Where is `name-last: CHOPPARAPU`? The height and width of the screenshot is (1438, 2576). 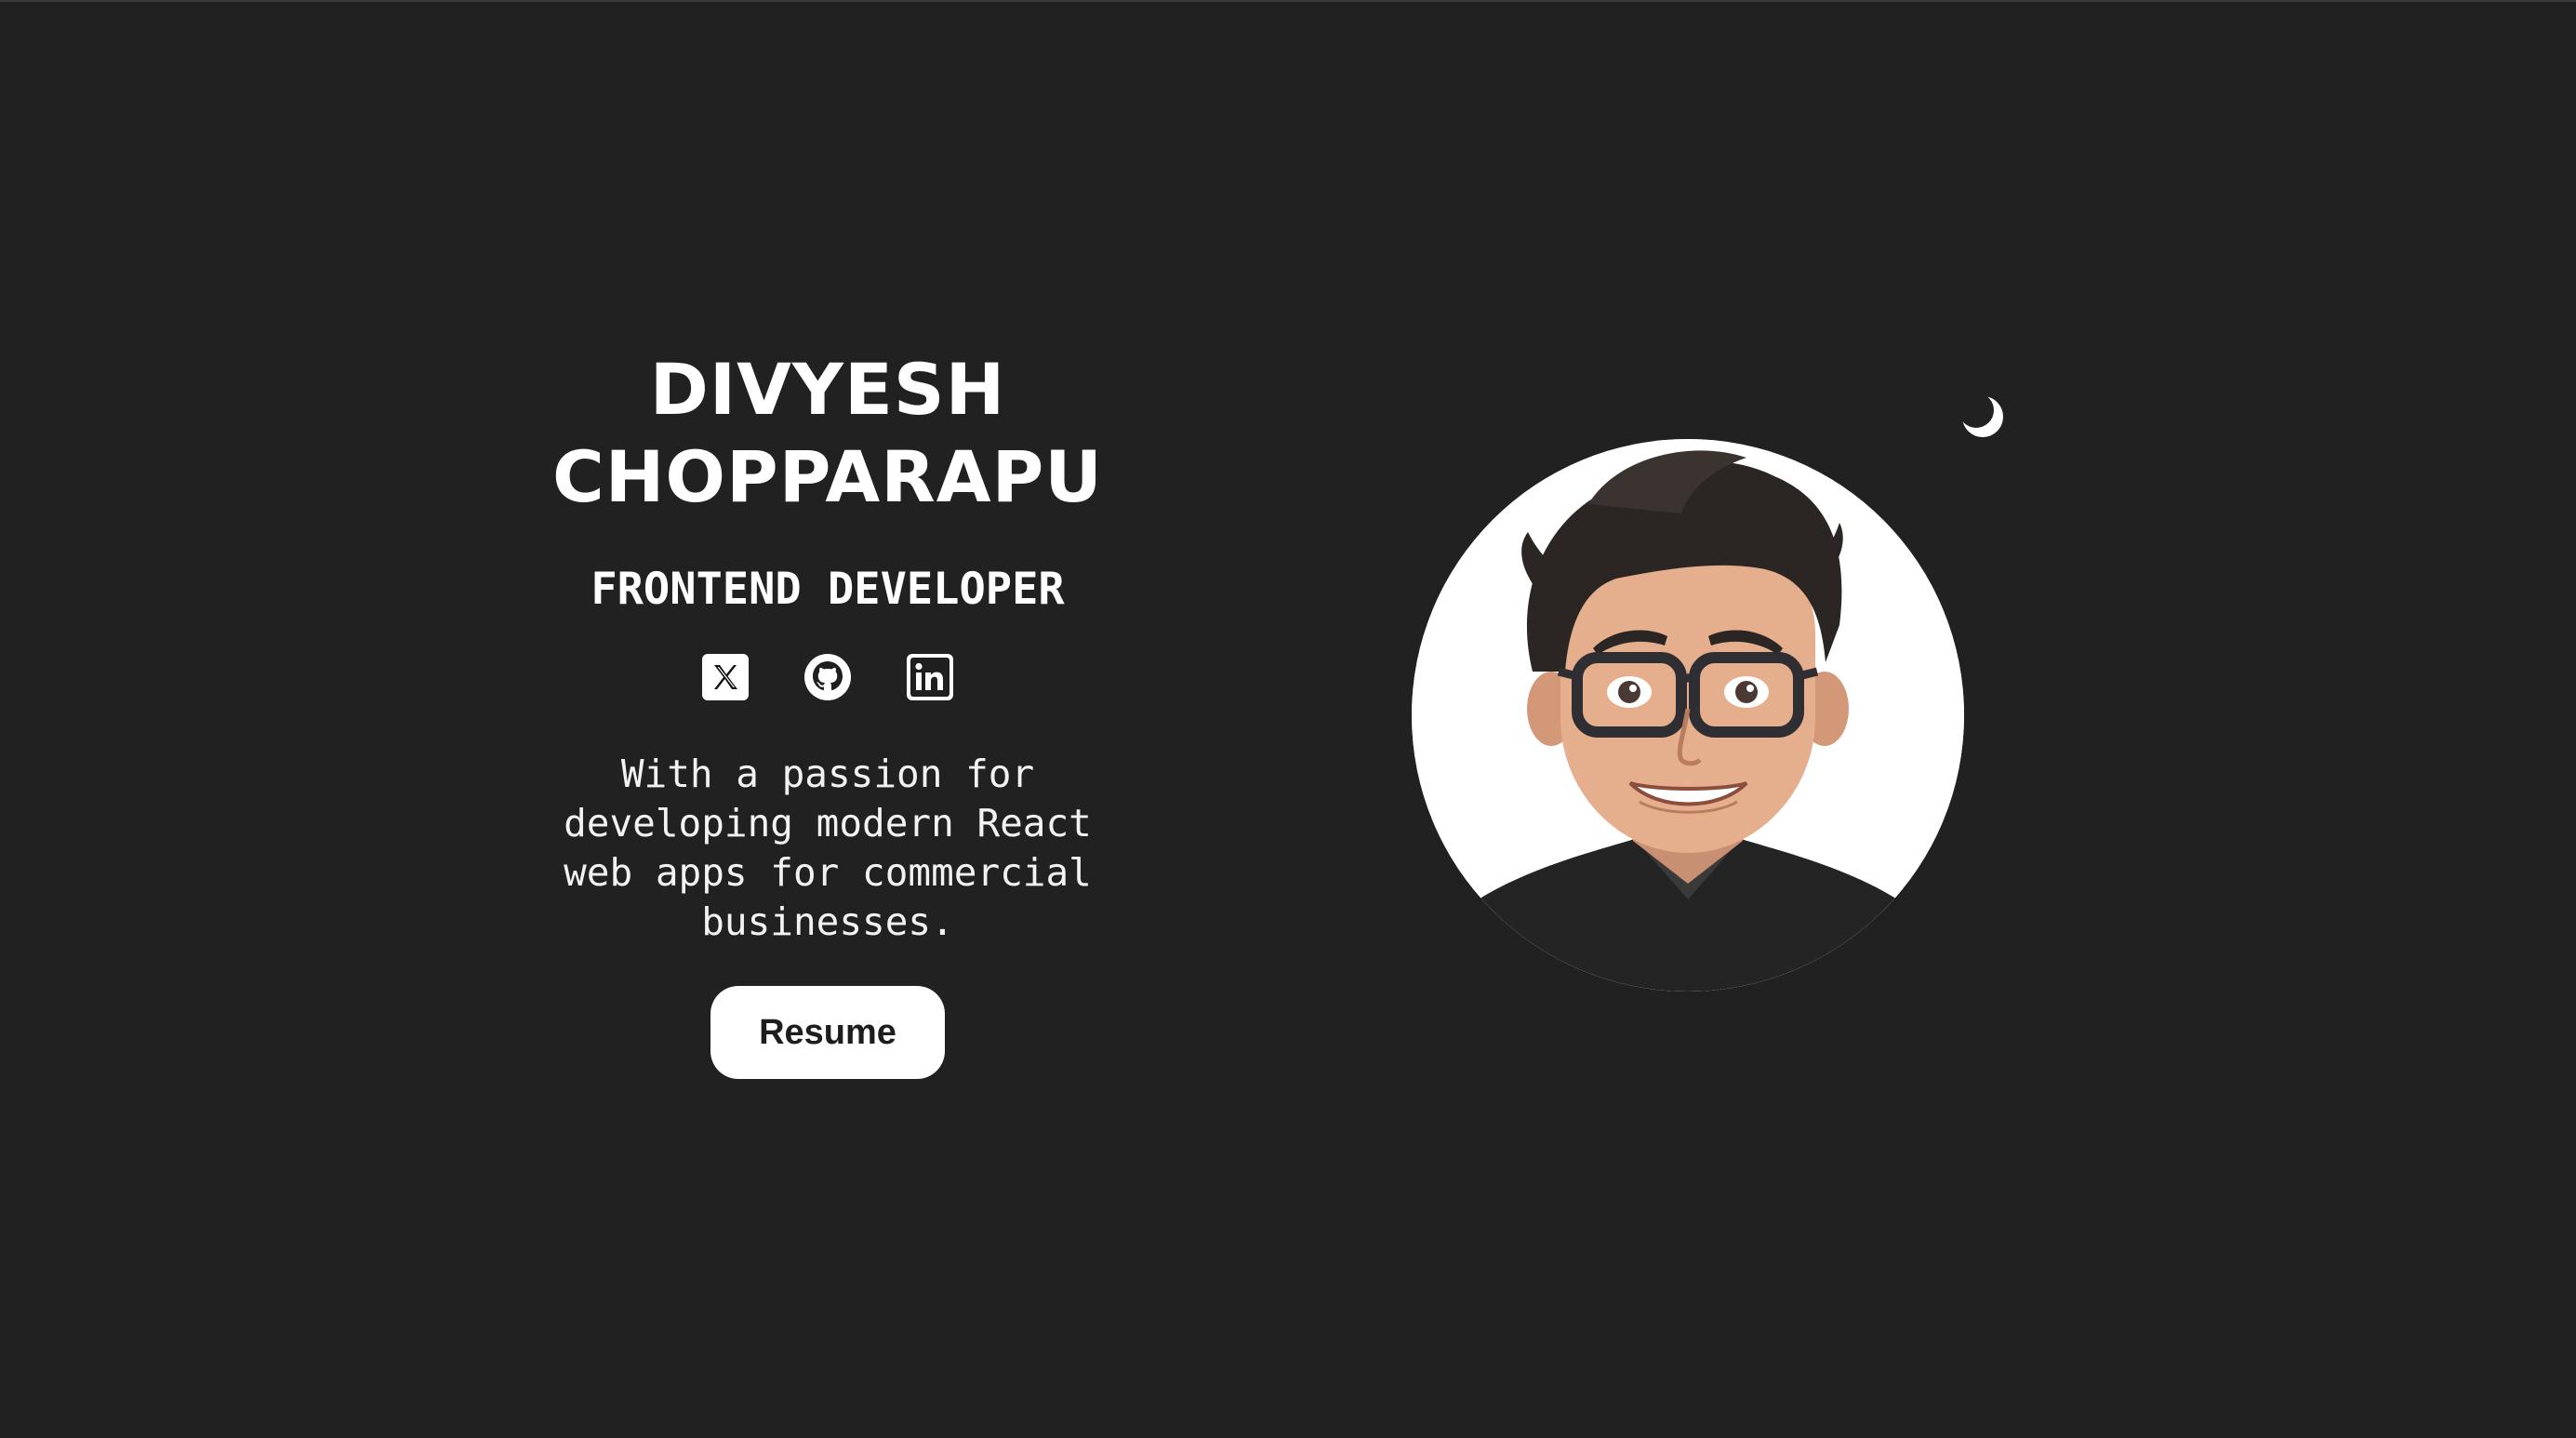
name-last: CHOPPARAPU is located at coordinates (827, 476).